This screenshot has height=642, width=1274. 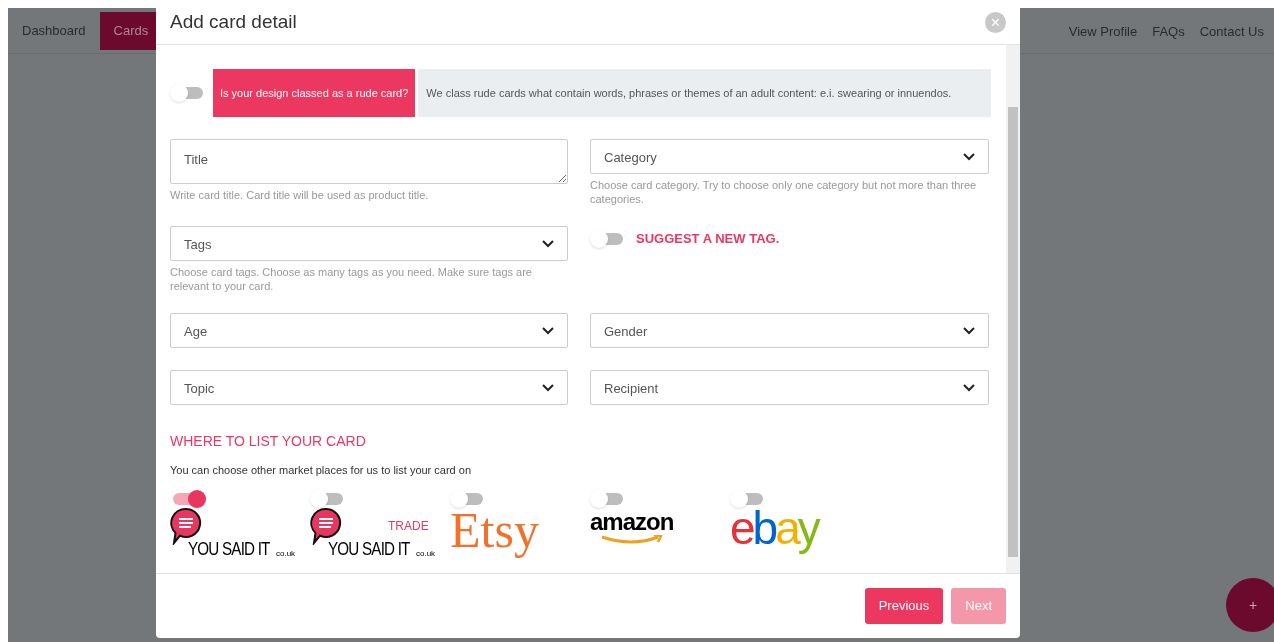 What do you see at coordinates (632, 539) in the screenshot?
I see `smile-arrow-icon` at bounding box center [632, 539].